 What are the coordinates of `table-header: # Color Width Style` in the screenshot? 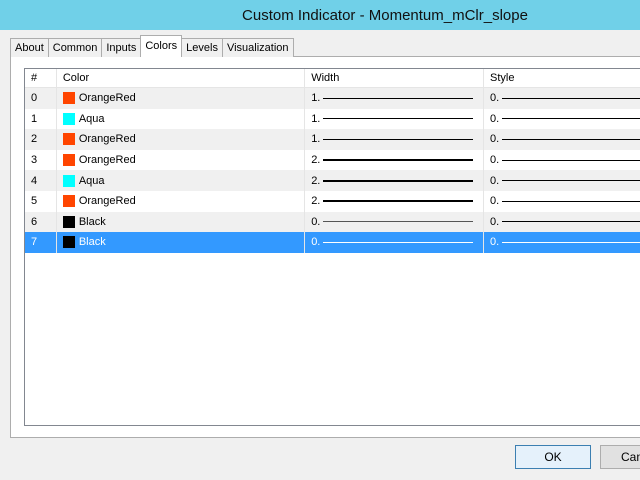 It's located at (332, 78).